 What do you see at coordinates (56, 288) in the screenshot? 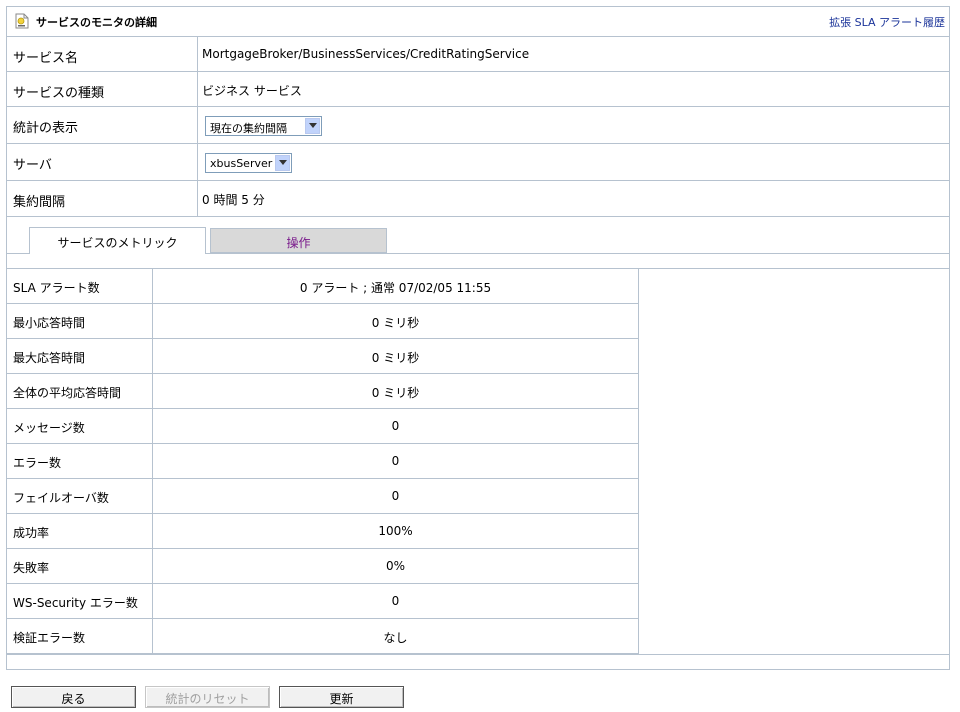
I see `metric-label: SLA アラート数` at bounding box center [56, 288].